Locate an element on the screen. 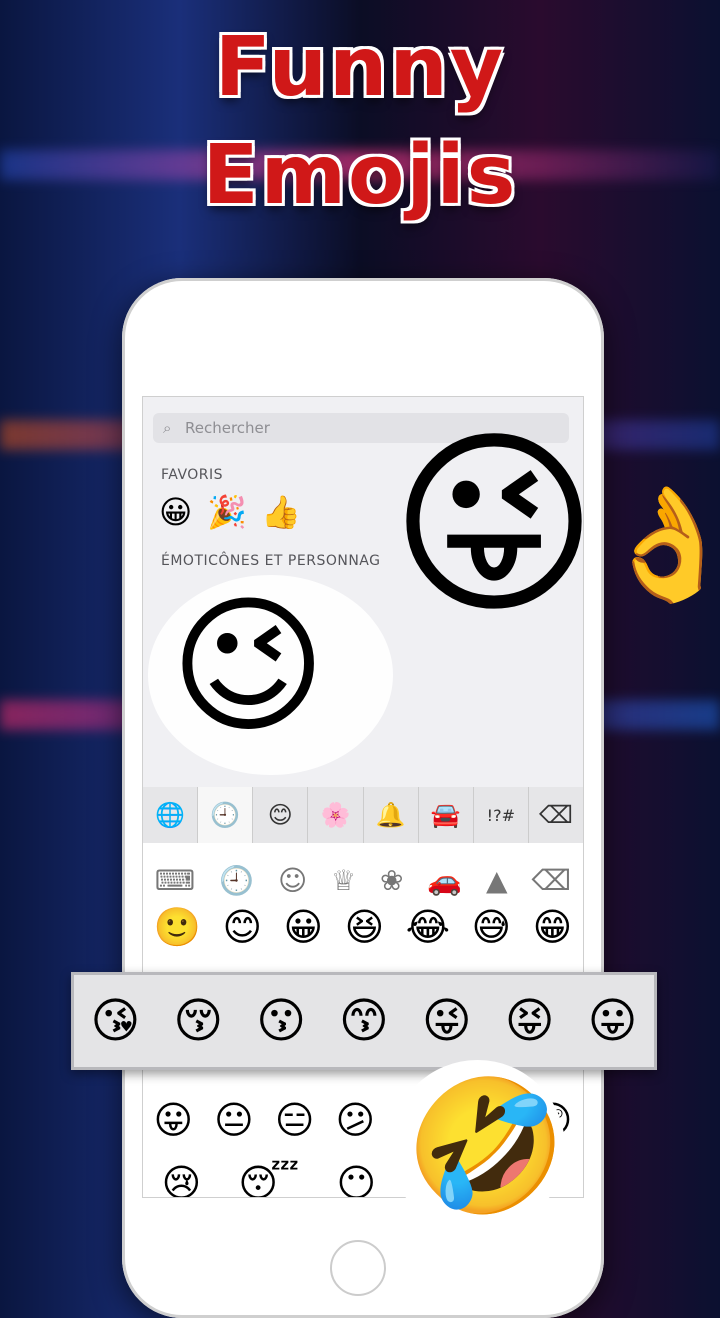 The width and height of the screenshot is (720, 1318). keyboard-category-bar: ⌨ 🕘 ☺ ♕ ❀ 🚗 ▲ ⌫ is located at coordinates (363, 880).